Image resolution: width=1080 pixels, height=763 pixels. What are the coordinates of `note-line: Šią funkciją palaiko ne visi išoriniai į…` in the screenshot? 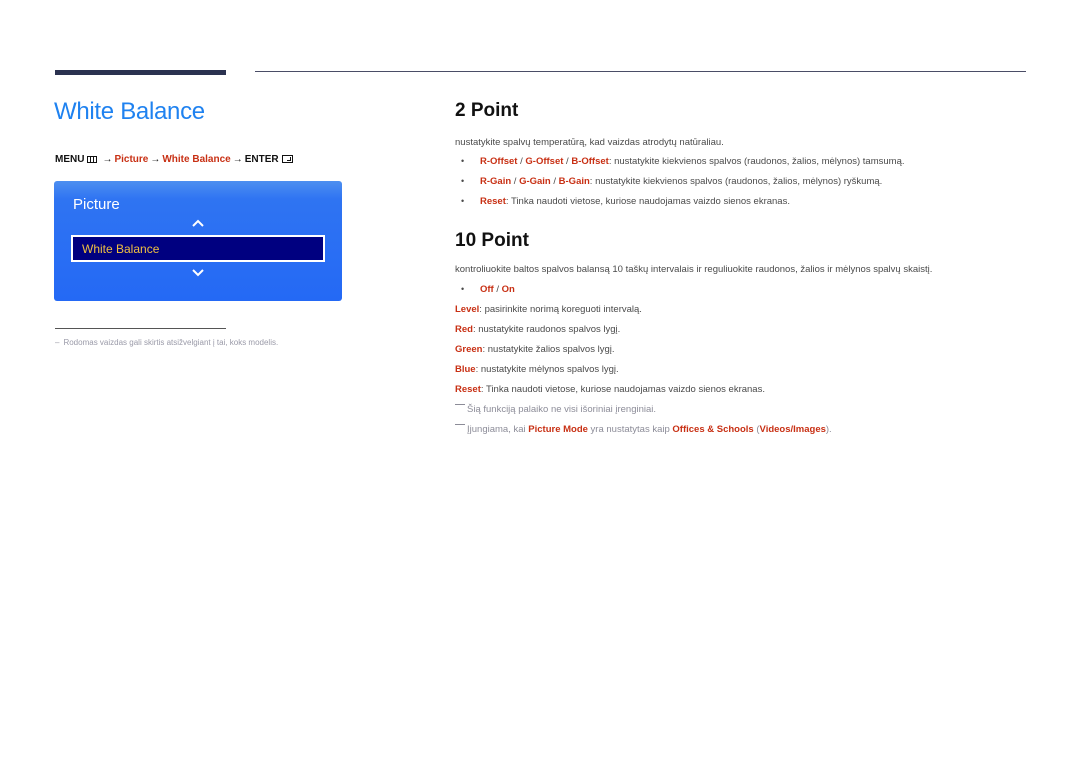 It's located at (555, 409).